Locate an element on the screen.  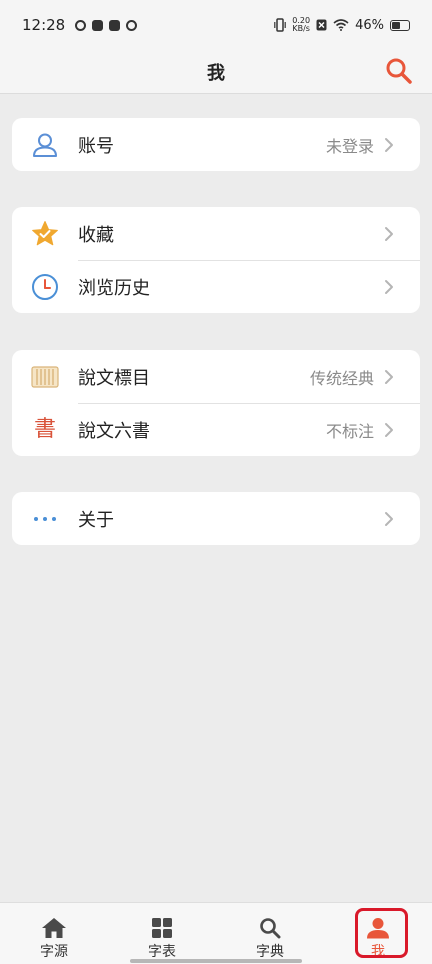
clock-icon is located at coordinates (45, 287).